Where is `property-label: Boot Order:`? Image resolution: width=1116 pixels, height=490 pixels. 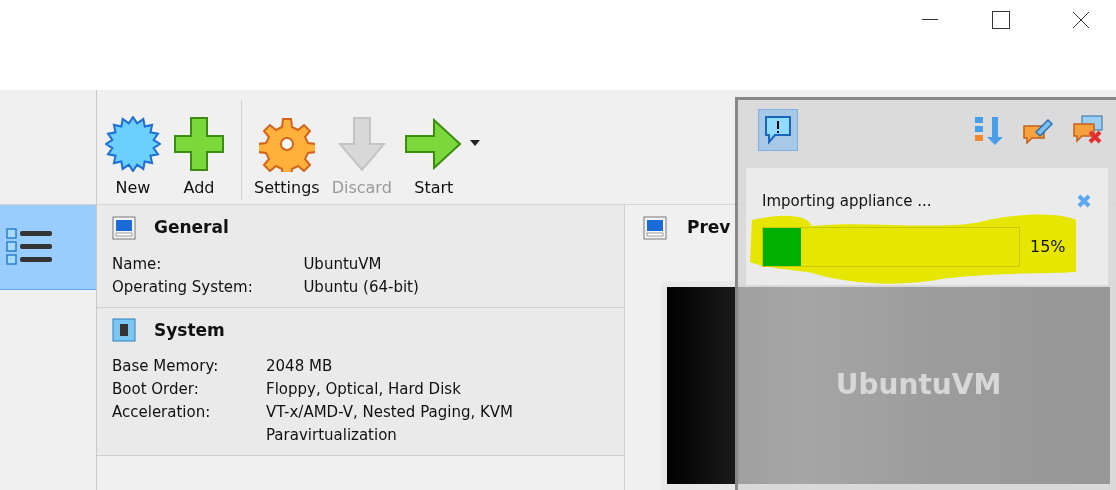 property-label: Boot Order: is located at coordinates (156, 389).